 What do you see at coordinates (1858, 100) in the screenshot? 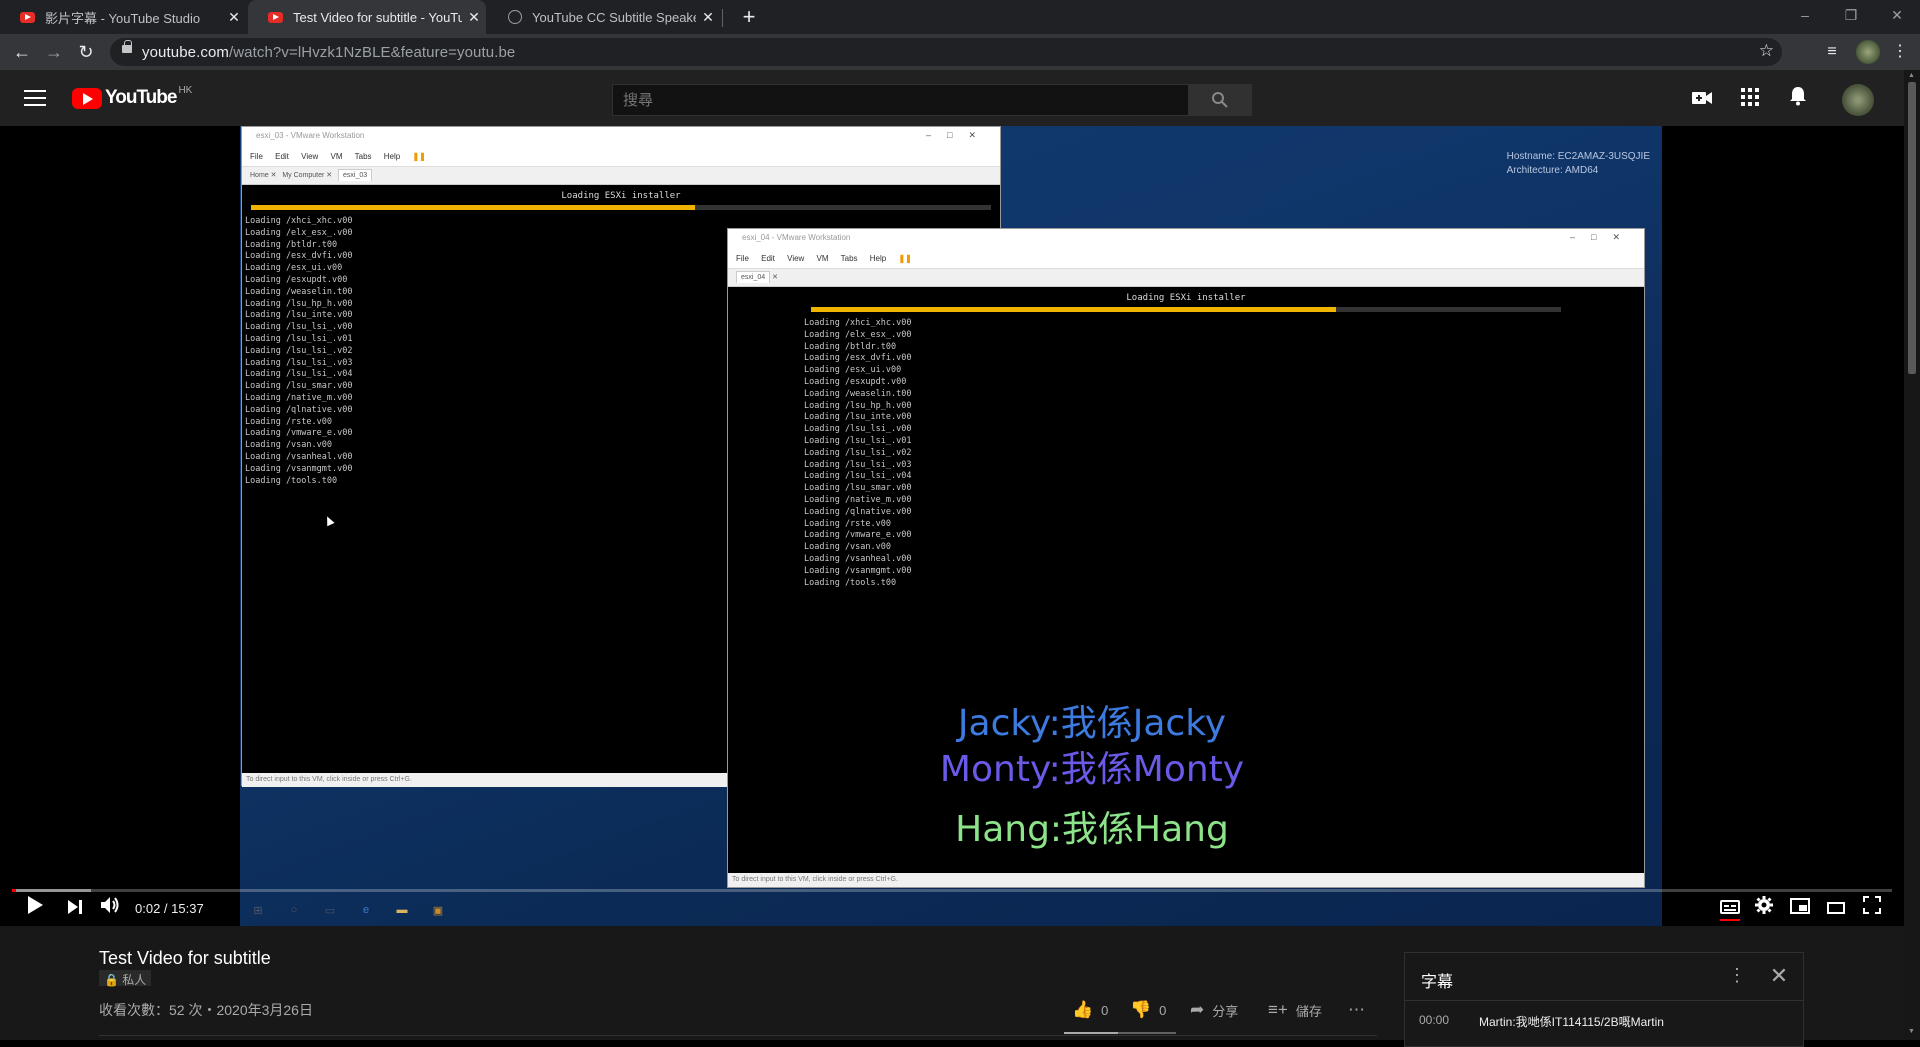
I see `account-avatar` at bounding box center [1858, 100].